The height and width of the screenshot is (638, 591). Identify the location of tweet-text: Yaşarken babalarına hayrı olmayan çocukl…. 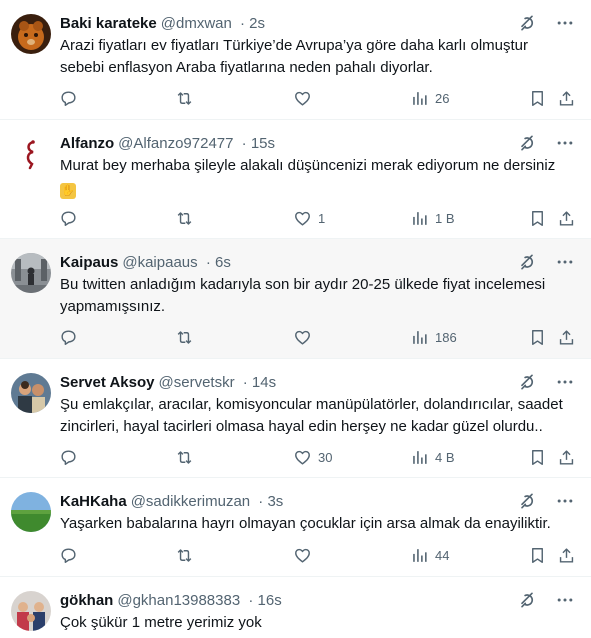
(305, 523).